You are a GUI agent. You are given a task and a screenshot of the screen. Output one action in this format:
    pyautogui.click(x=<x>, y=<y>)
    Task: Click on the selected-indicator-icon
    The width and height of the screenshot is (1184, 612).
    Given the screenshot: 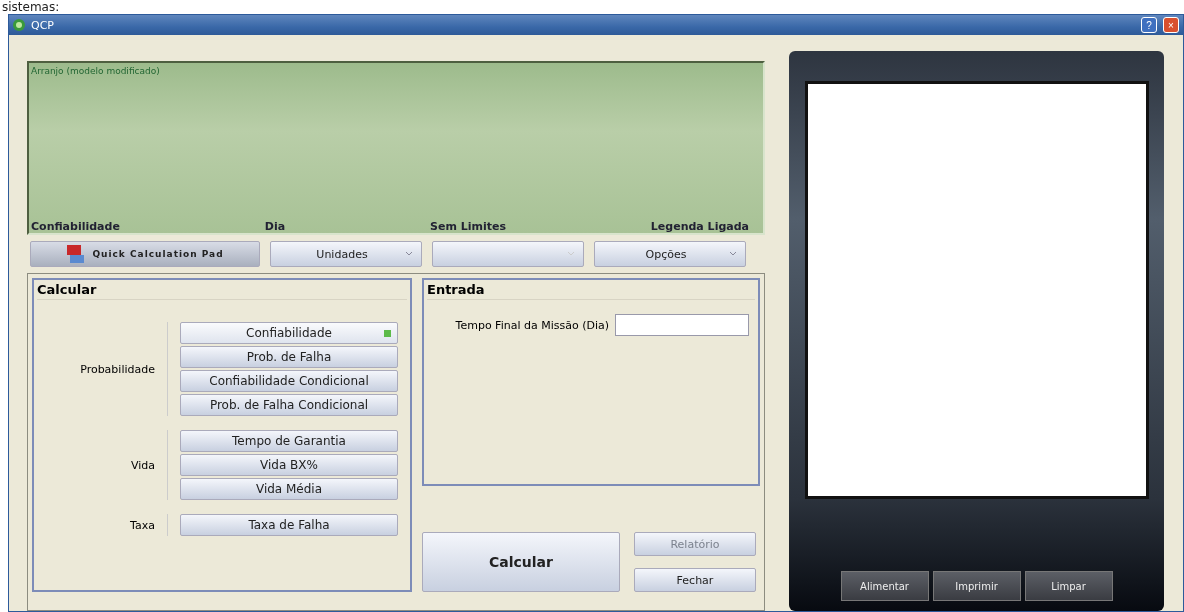 What is the action you would take?
    pyautogui.click(x=387, y=333)
    